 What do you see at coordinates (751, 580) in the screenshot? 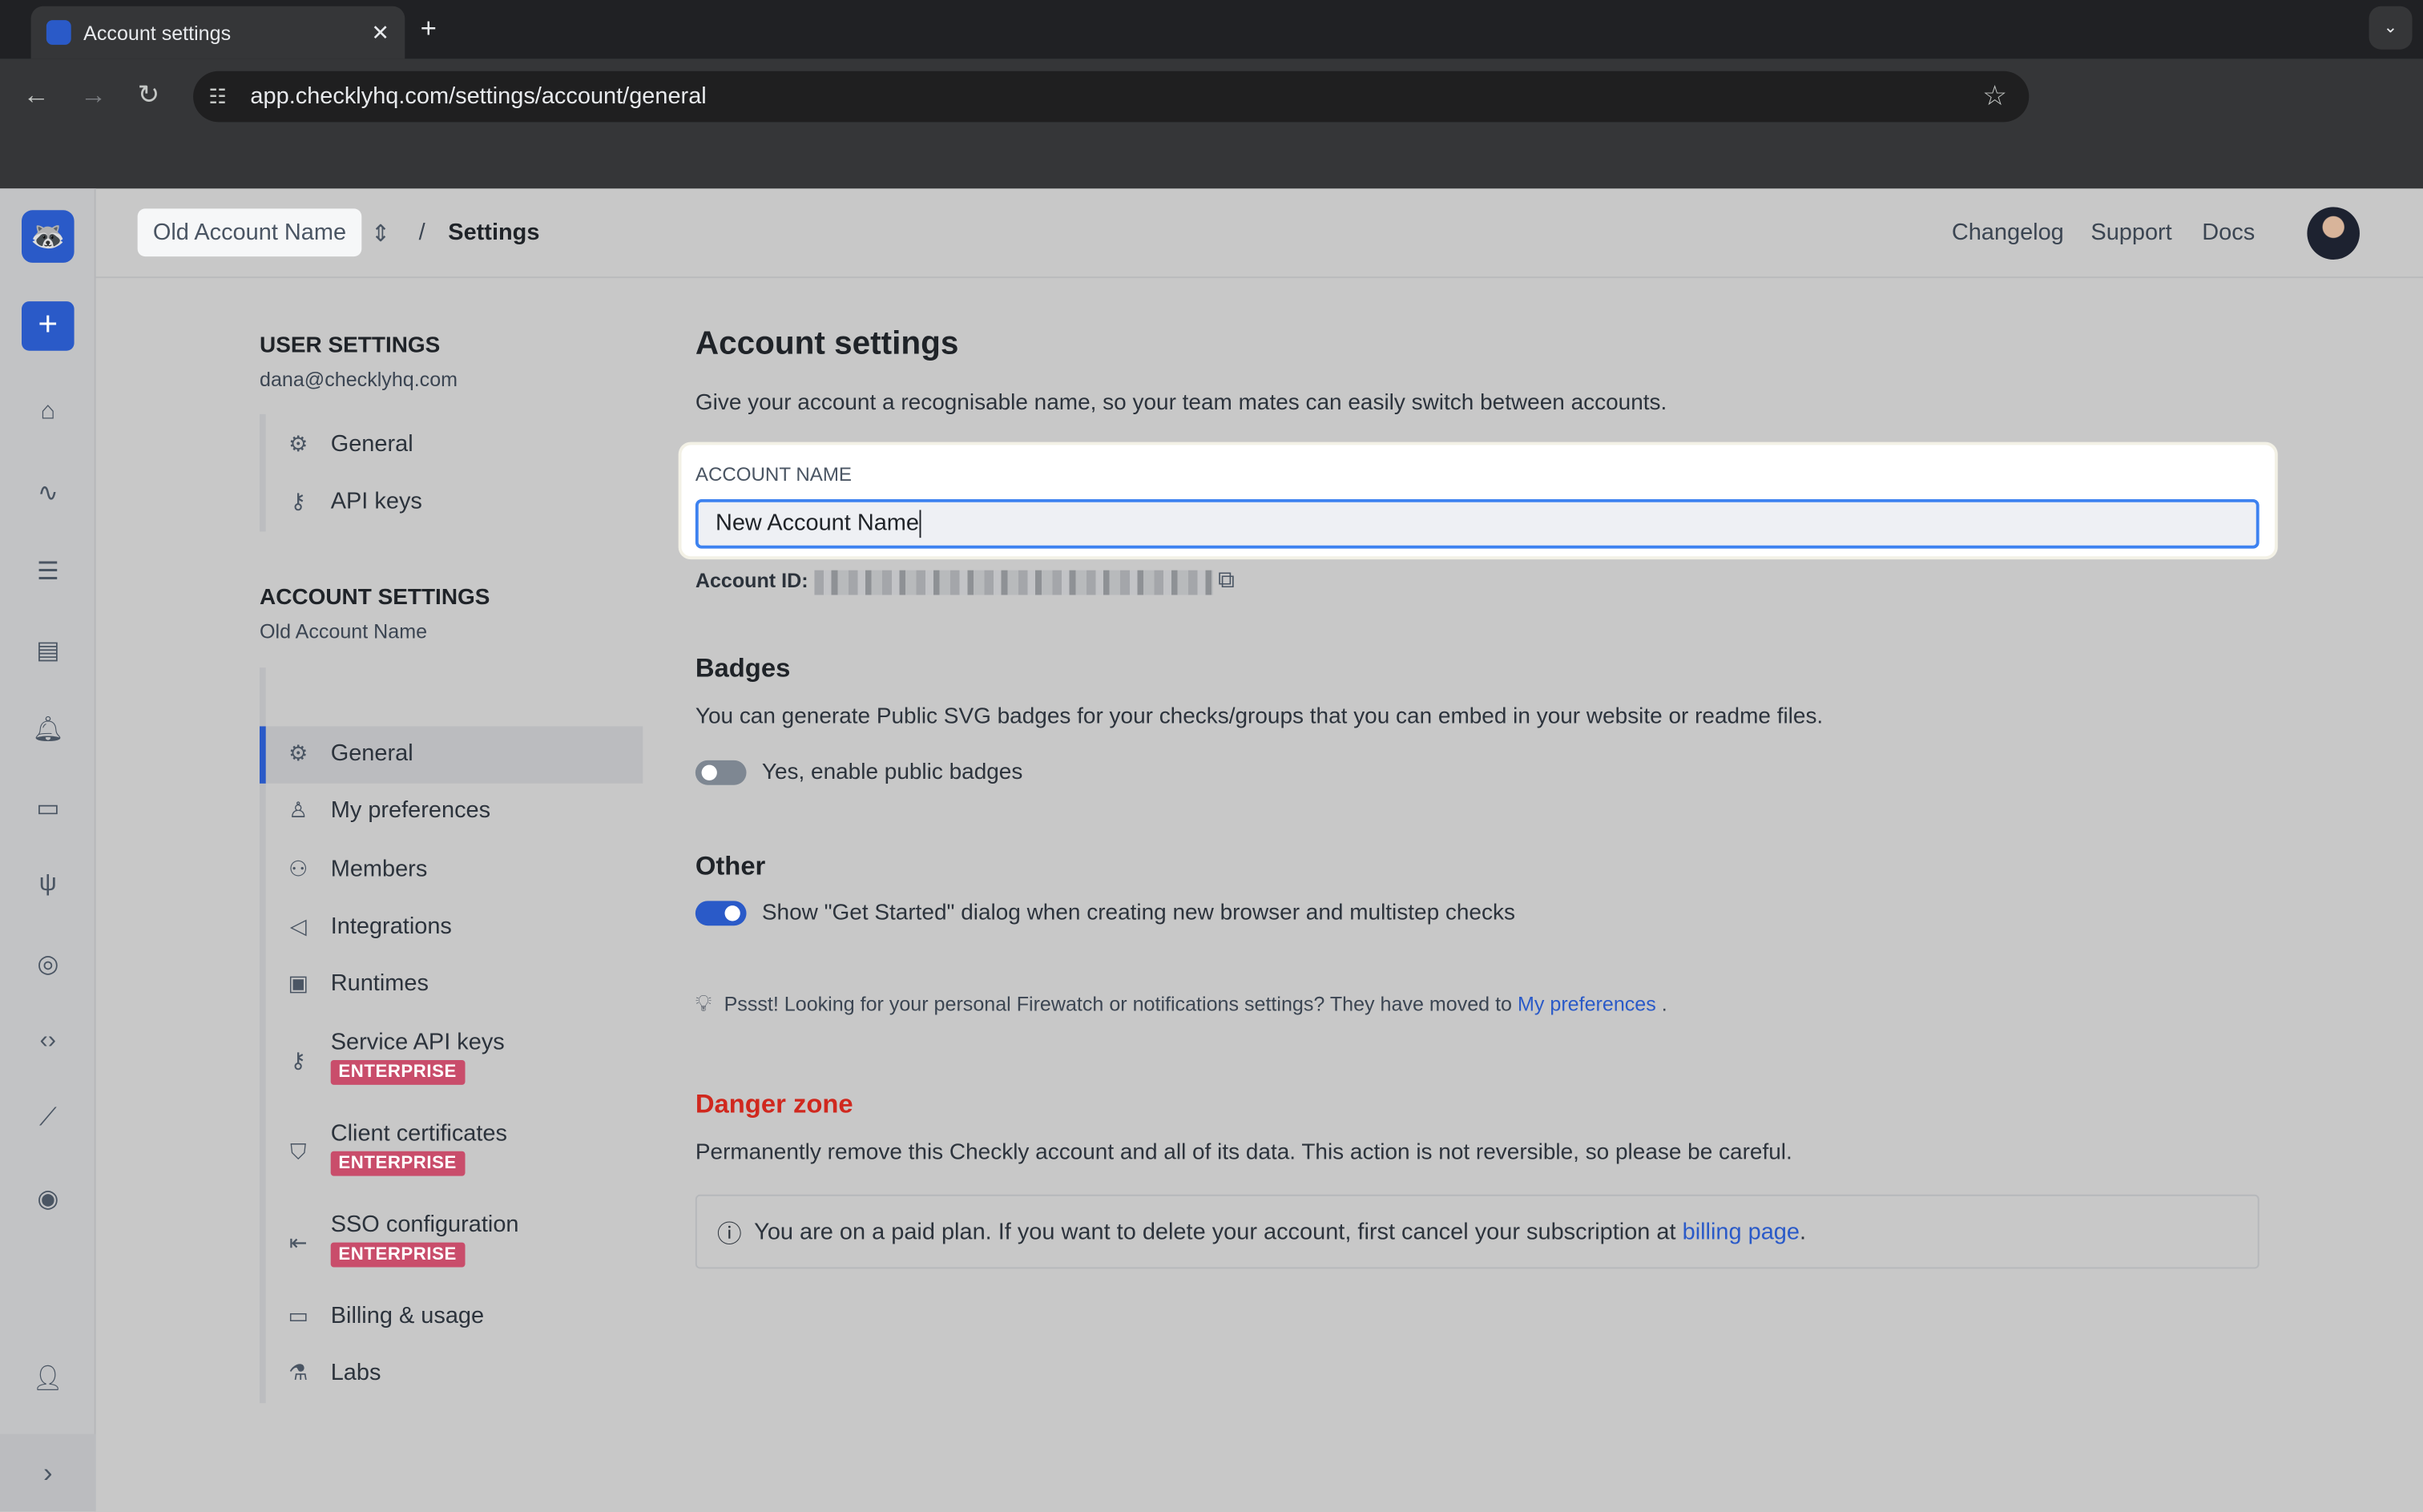
I see `account-id-label: Account ID:` at bounding box center [751, 580].